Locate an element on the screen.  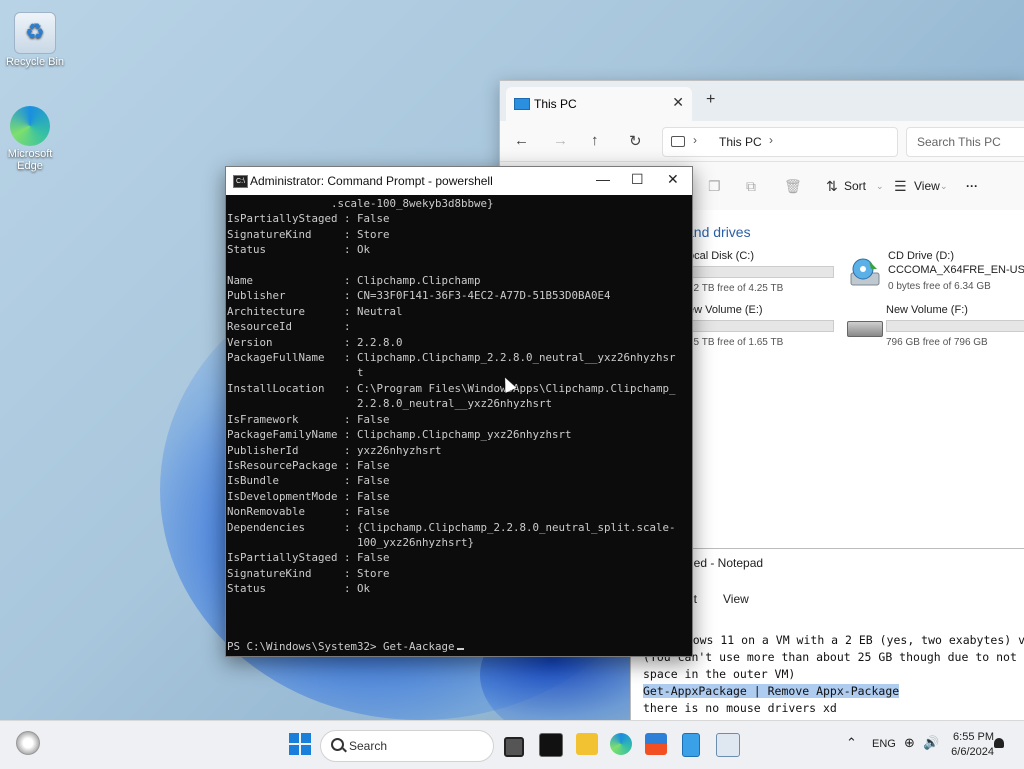
clock: 6:55 PM 6/6/2024 is located at coordinates (972, 745).